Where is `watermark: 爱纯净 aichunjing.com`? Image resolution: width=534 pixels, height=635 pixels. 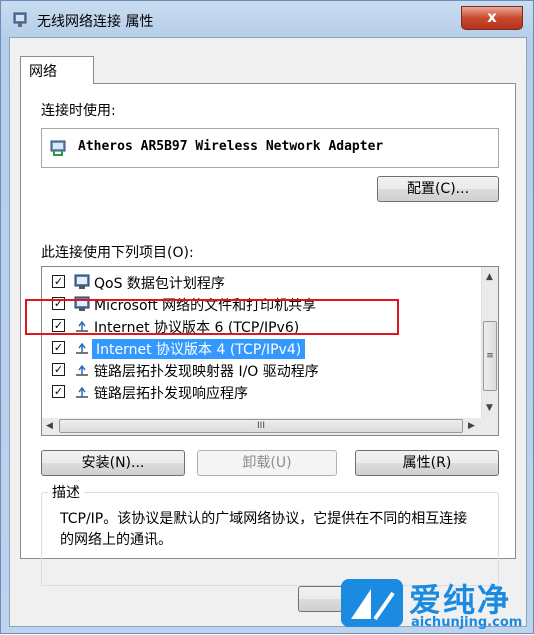
watermark: 爱纯净 aichunjing.com is located at coordinates (435, 604).